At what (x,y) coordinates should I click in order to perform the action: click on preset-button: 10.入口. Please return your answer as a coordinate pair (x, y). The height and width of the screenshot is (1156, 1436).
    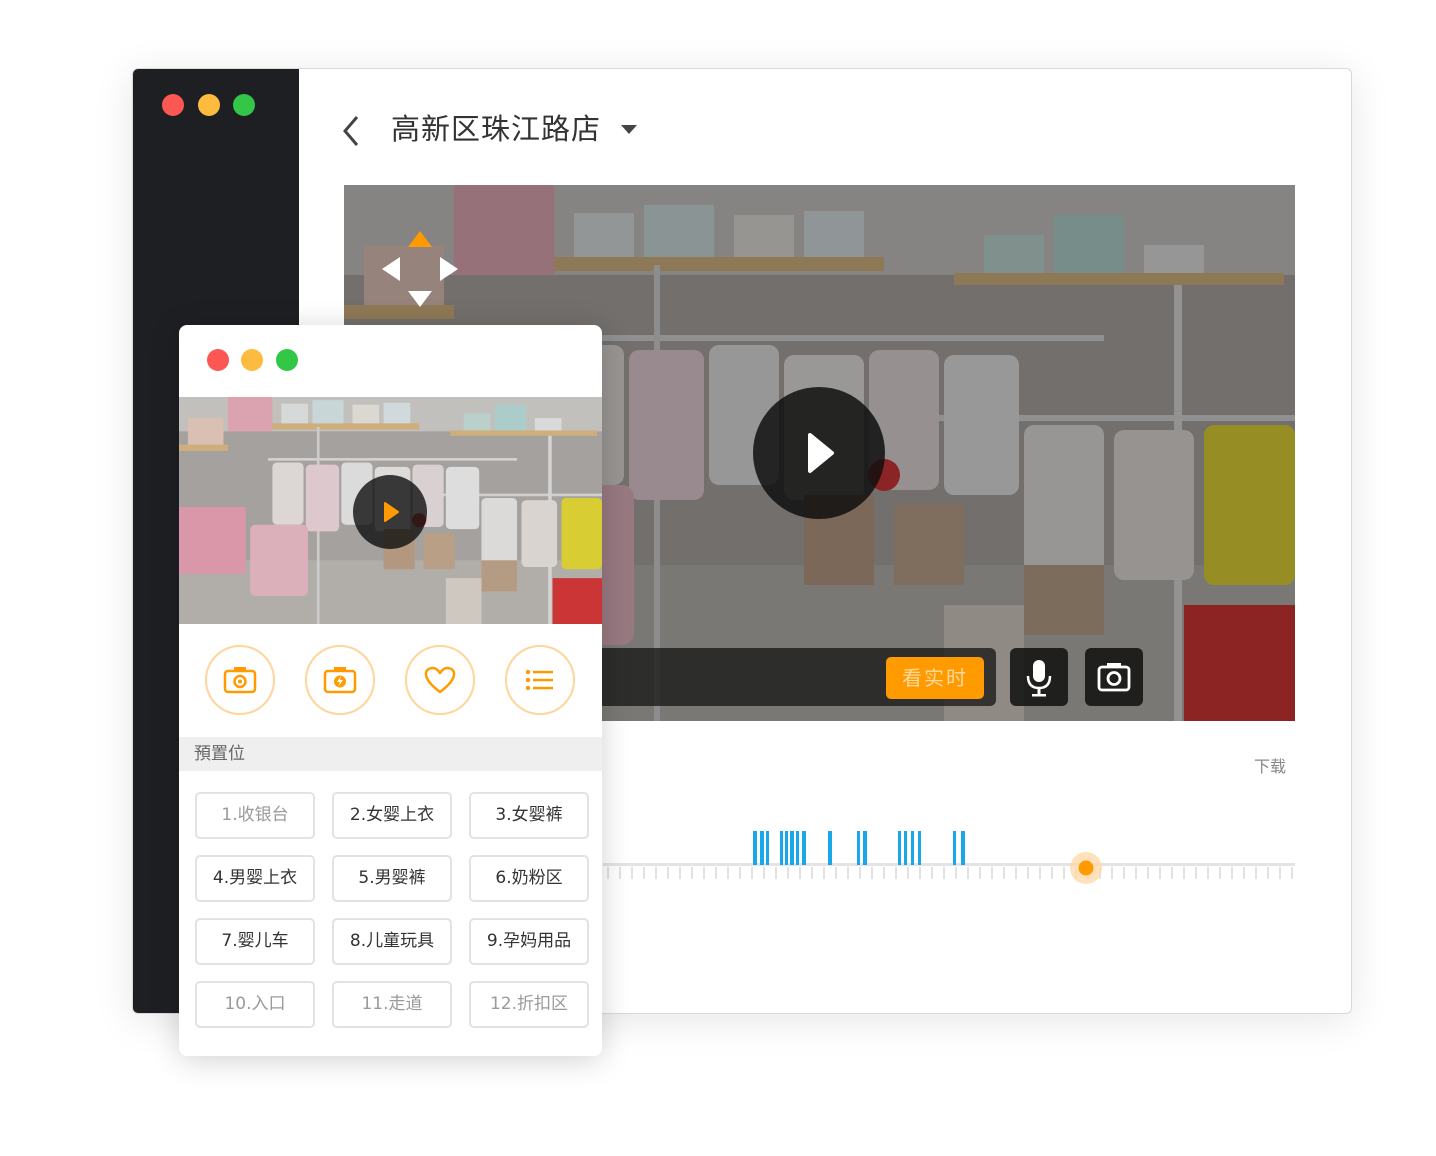
    Looking at the image, I should click on (255, 1004).